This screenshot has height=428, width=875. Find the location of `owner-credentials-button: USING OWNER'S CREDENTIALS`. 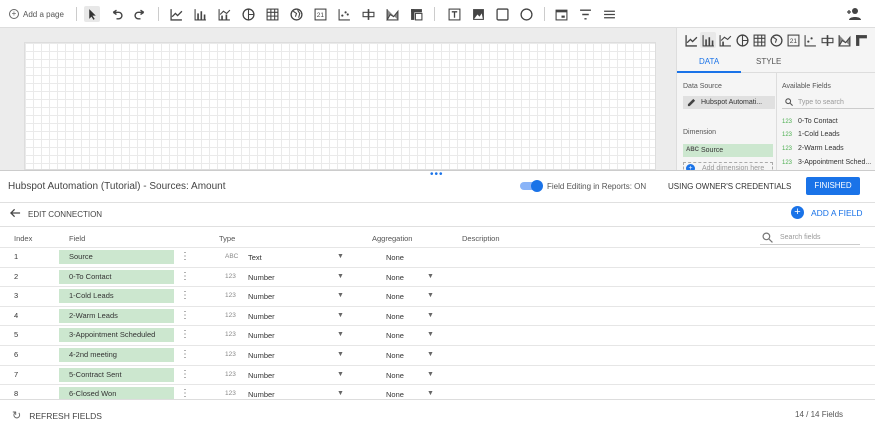

owner-credentials-button: USING OWNER'S CREDENTIALS is located at coordinates (729, 186).